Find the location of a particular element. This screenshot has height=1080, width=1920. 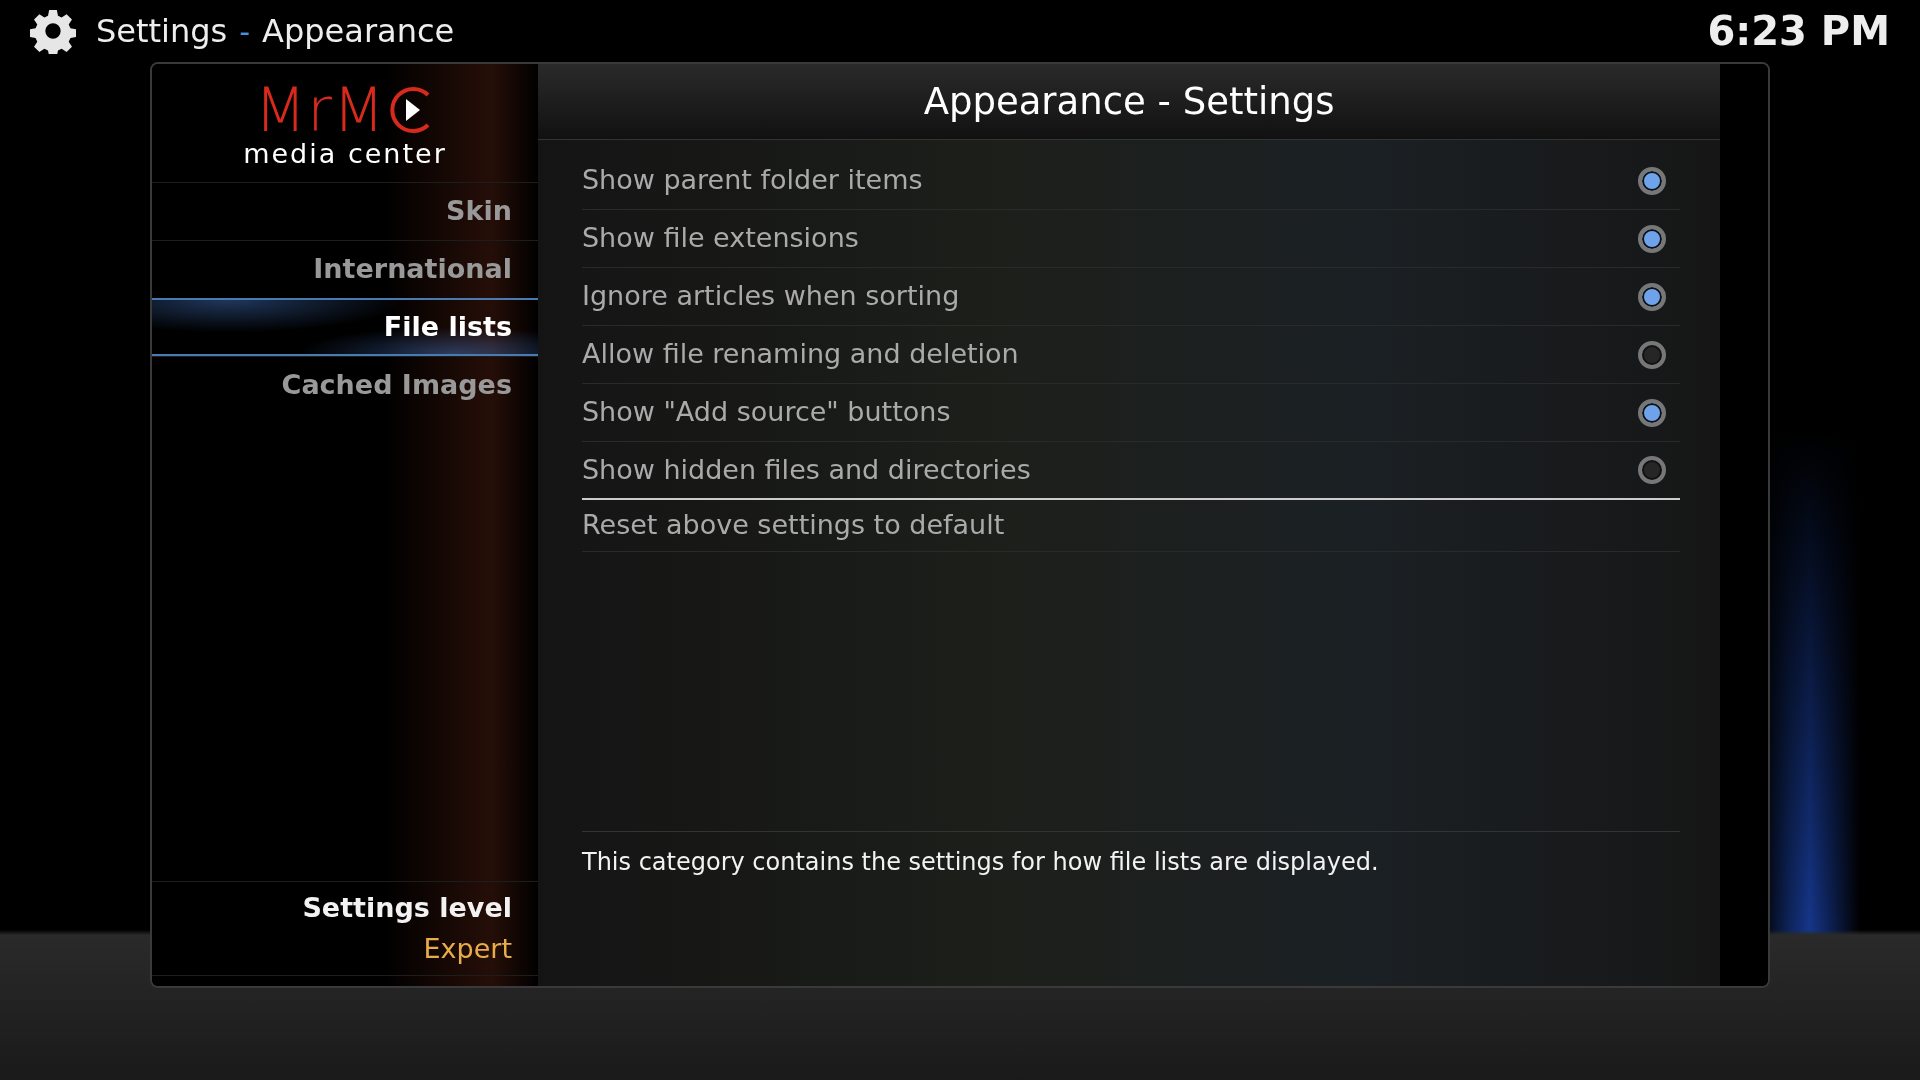

logo-tagline: media center is located at coordinates (345, 153).